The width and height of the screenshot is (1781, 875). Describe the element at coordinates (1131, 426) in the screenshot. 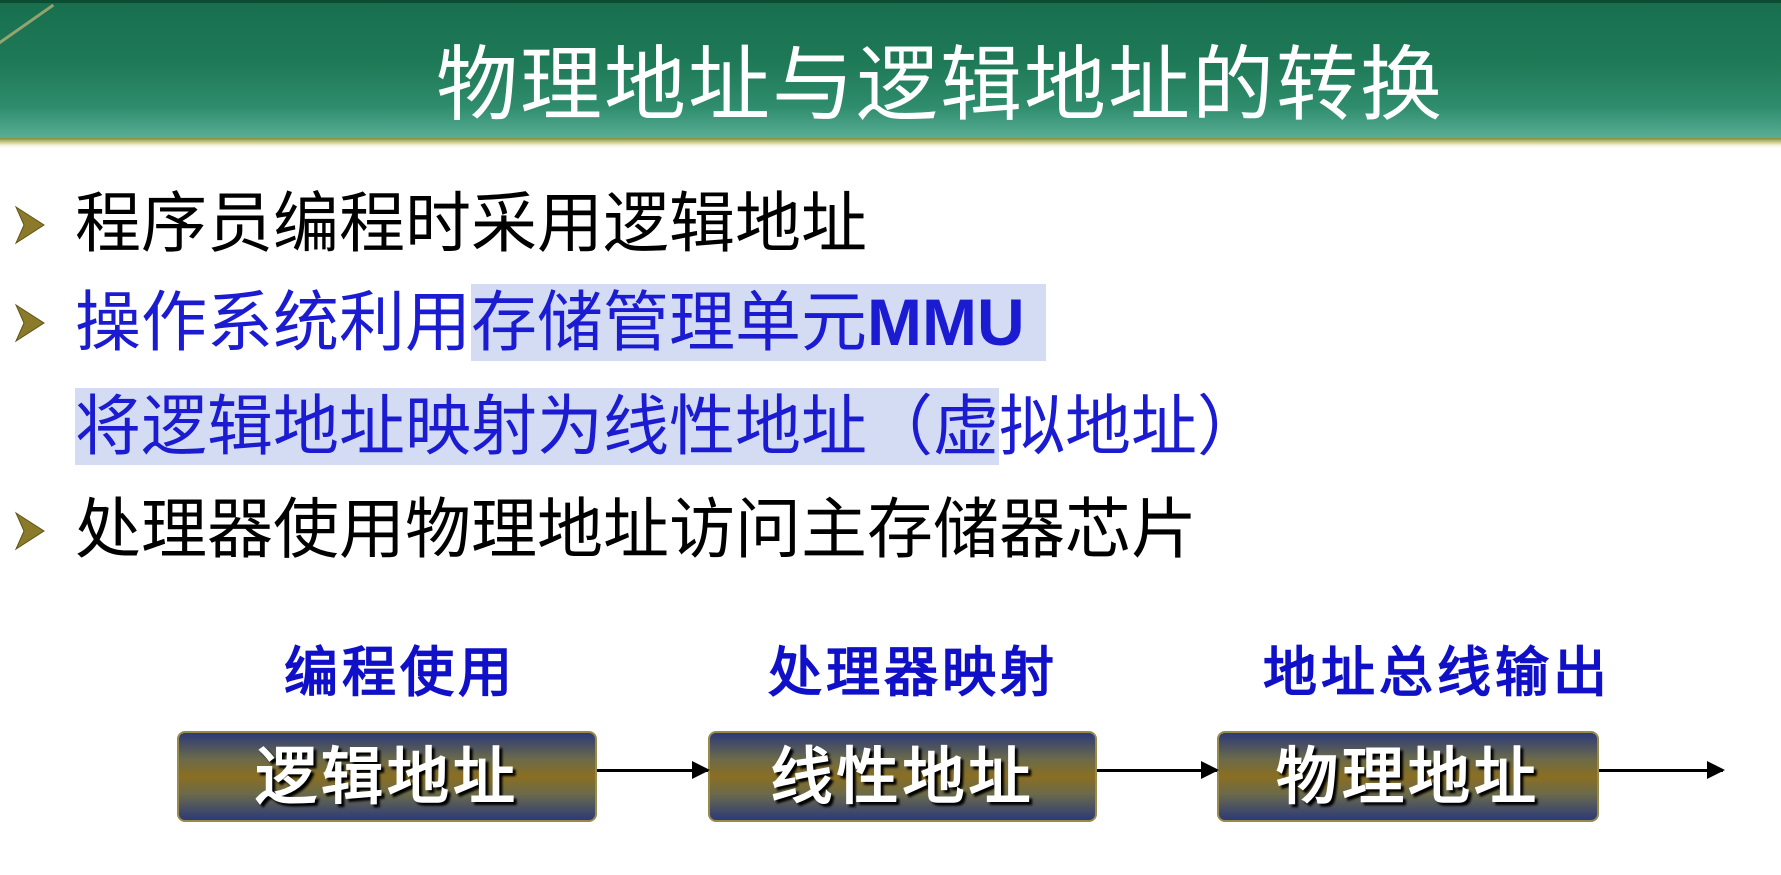

I see `bullet-text-2-line2-tail: 拟地址）` at that location.